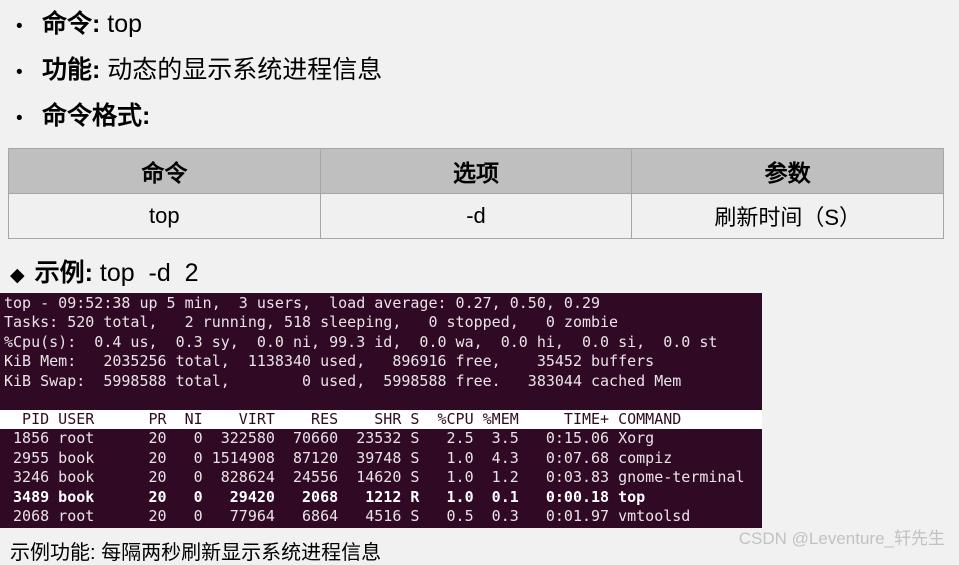 This screenshot has width=959, height=565. I want to click on column-header-option: 选项, so click(476, 171).